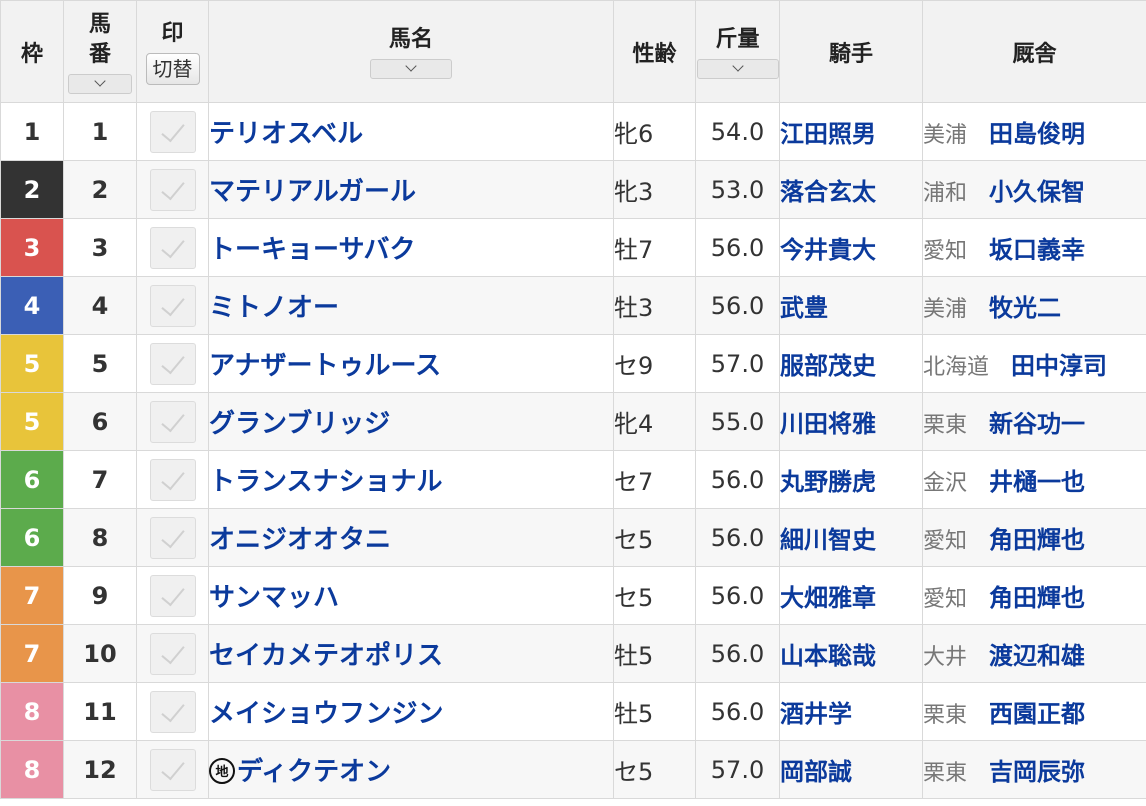 The width and height of the screenshot is (1146, 806). I want to click on jockey-cell: 武豊, so click(851, 305).